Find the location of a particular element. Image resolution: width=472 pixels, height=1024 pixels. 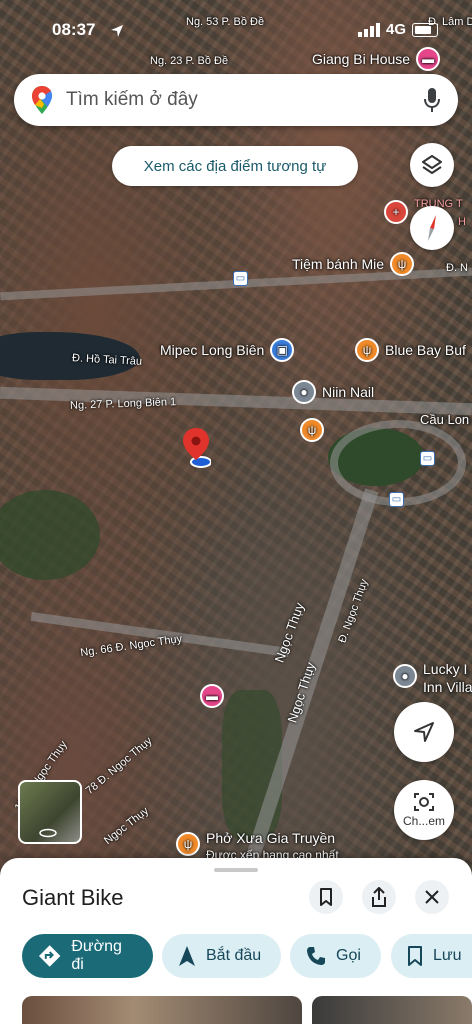

poi-restaurant: ψ is located at coordinates (312, 430).